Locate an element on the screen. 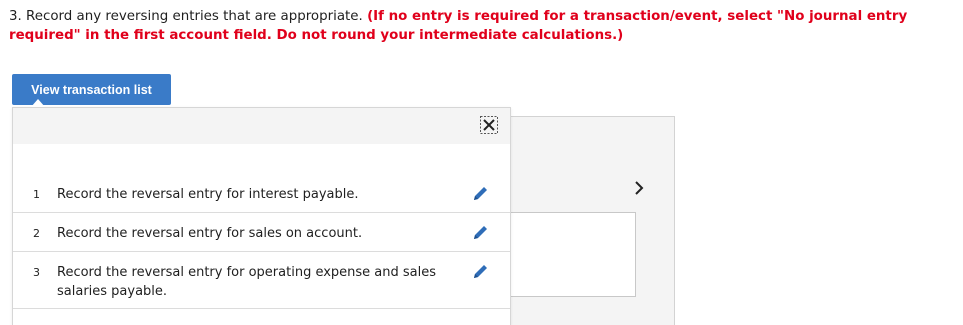 The image size is (963, 325). chevron-right-icon is located at coordinates (639, 188).